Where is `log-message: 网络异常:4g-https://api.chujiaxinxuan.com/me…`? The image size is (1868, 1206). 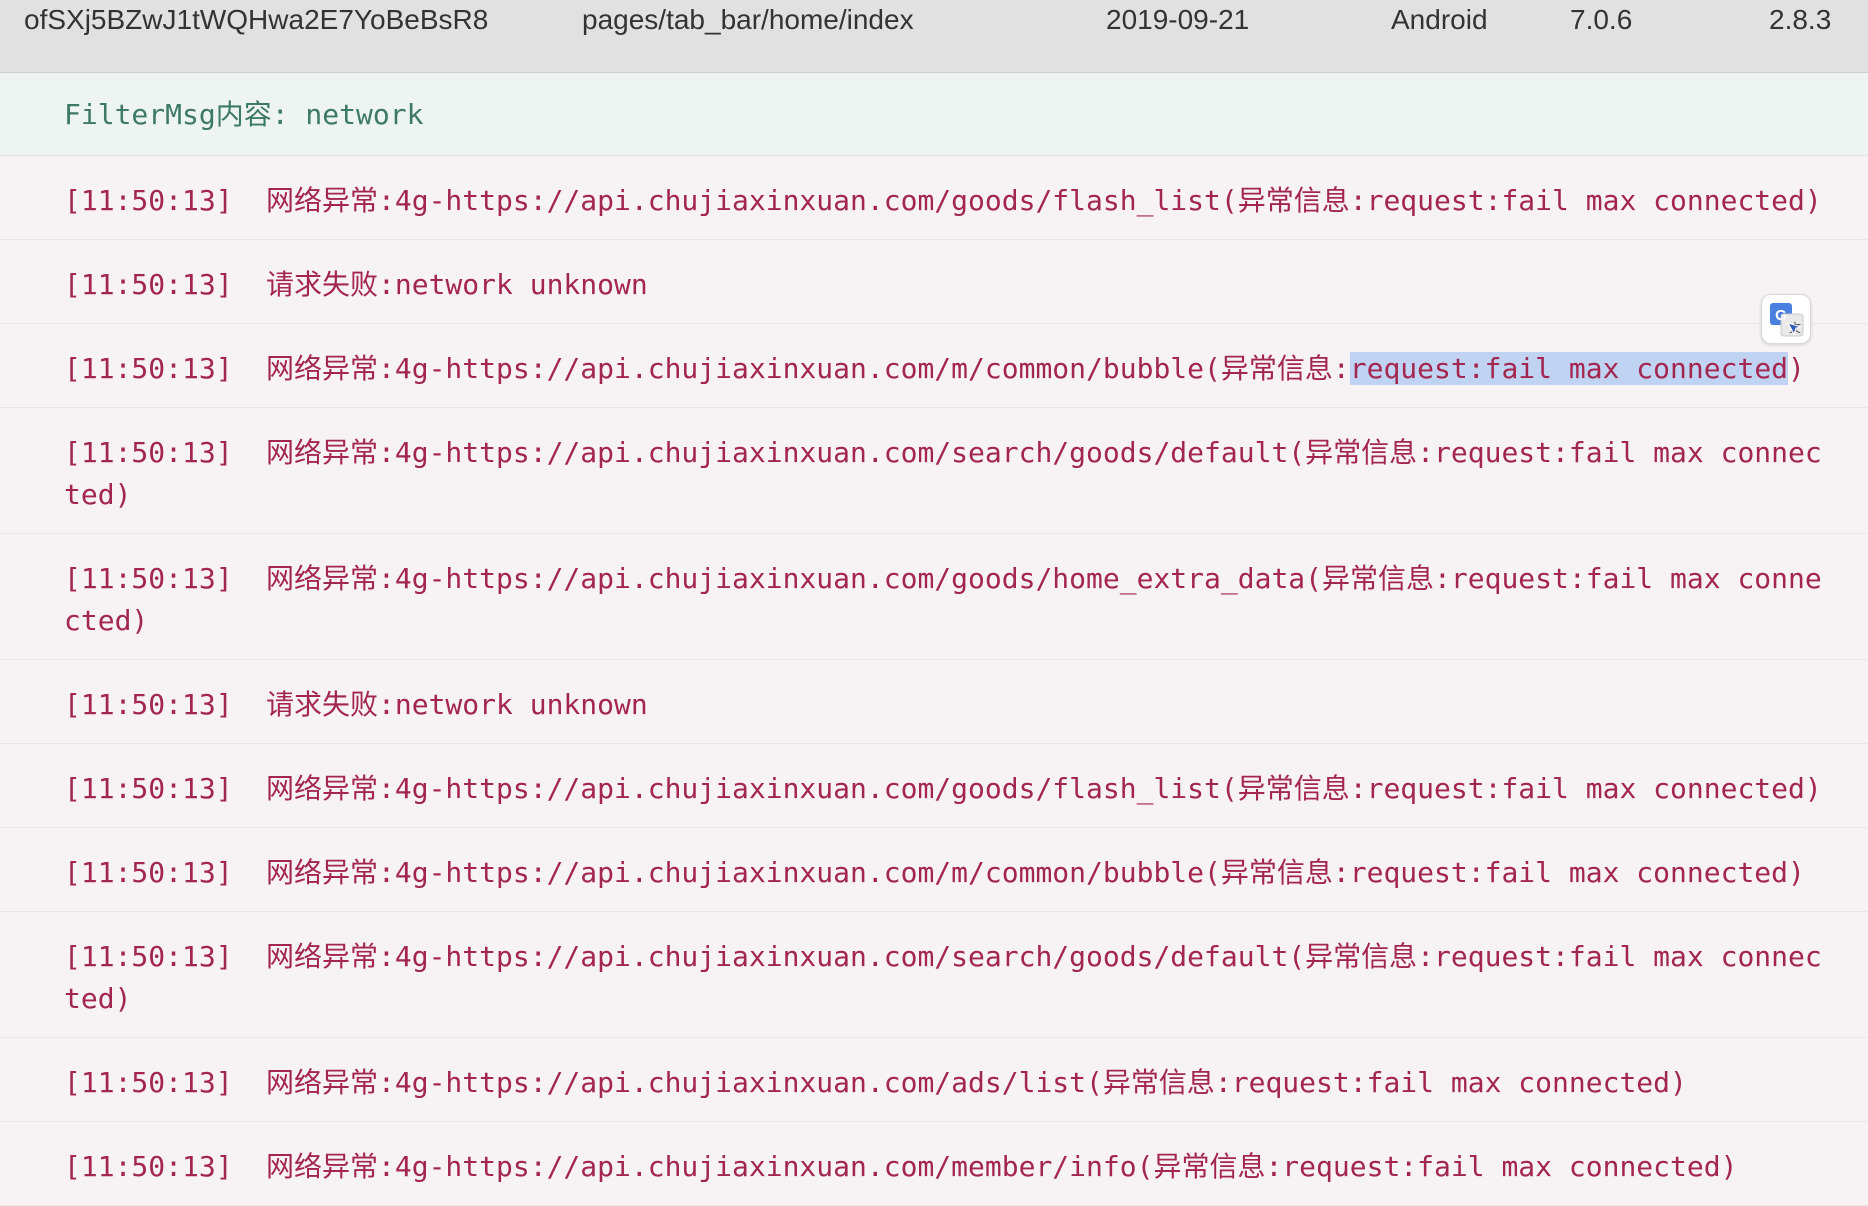
log-message: 网络异常:4g-https://api.chujiaxinxuan.com/me… is located at coordinates (1002, 1166).